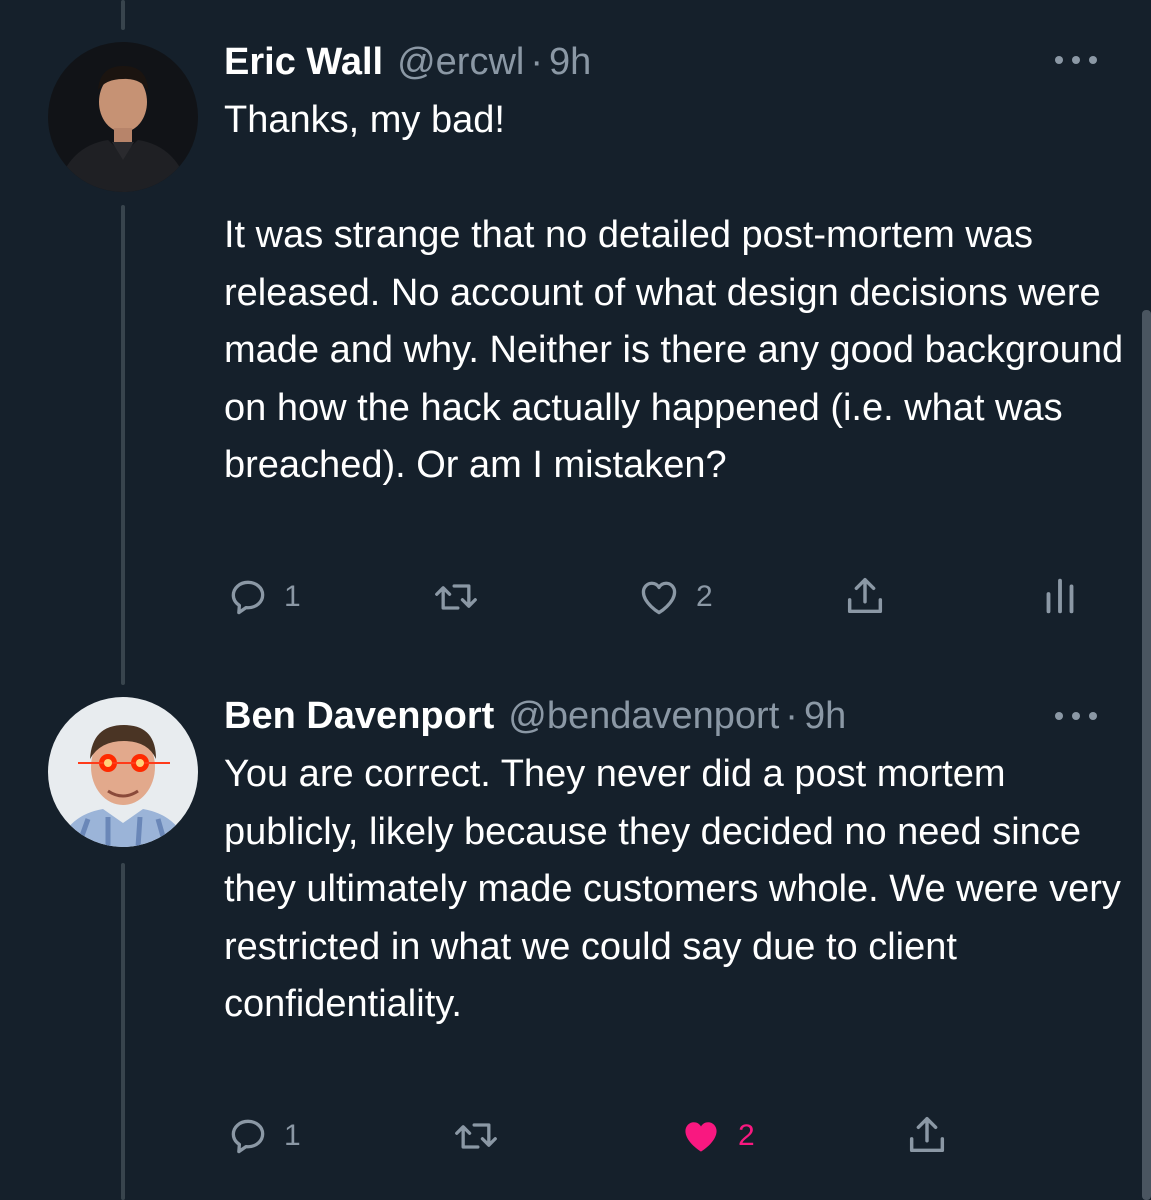 The width and height of the screenshot is (1151, 1200). I want to click on analytics-icon, so click(1060, 596).